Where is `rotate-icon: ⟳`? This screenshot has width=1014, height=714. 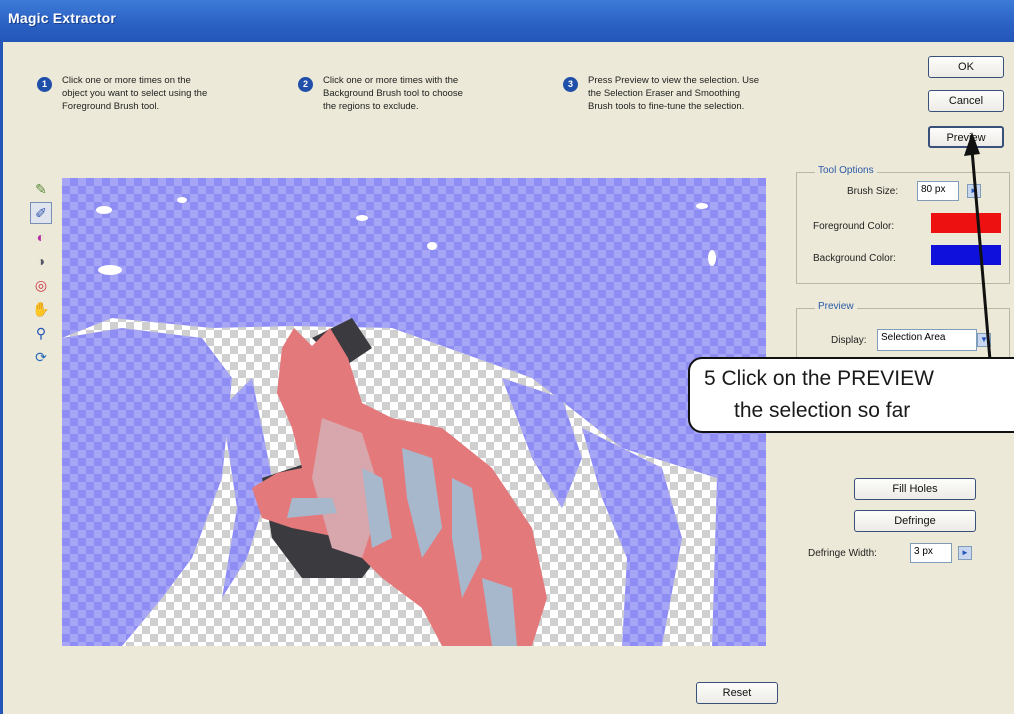 rotate-icon: ⟳ is located at coordinates (41, 357).